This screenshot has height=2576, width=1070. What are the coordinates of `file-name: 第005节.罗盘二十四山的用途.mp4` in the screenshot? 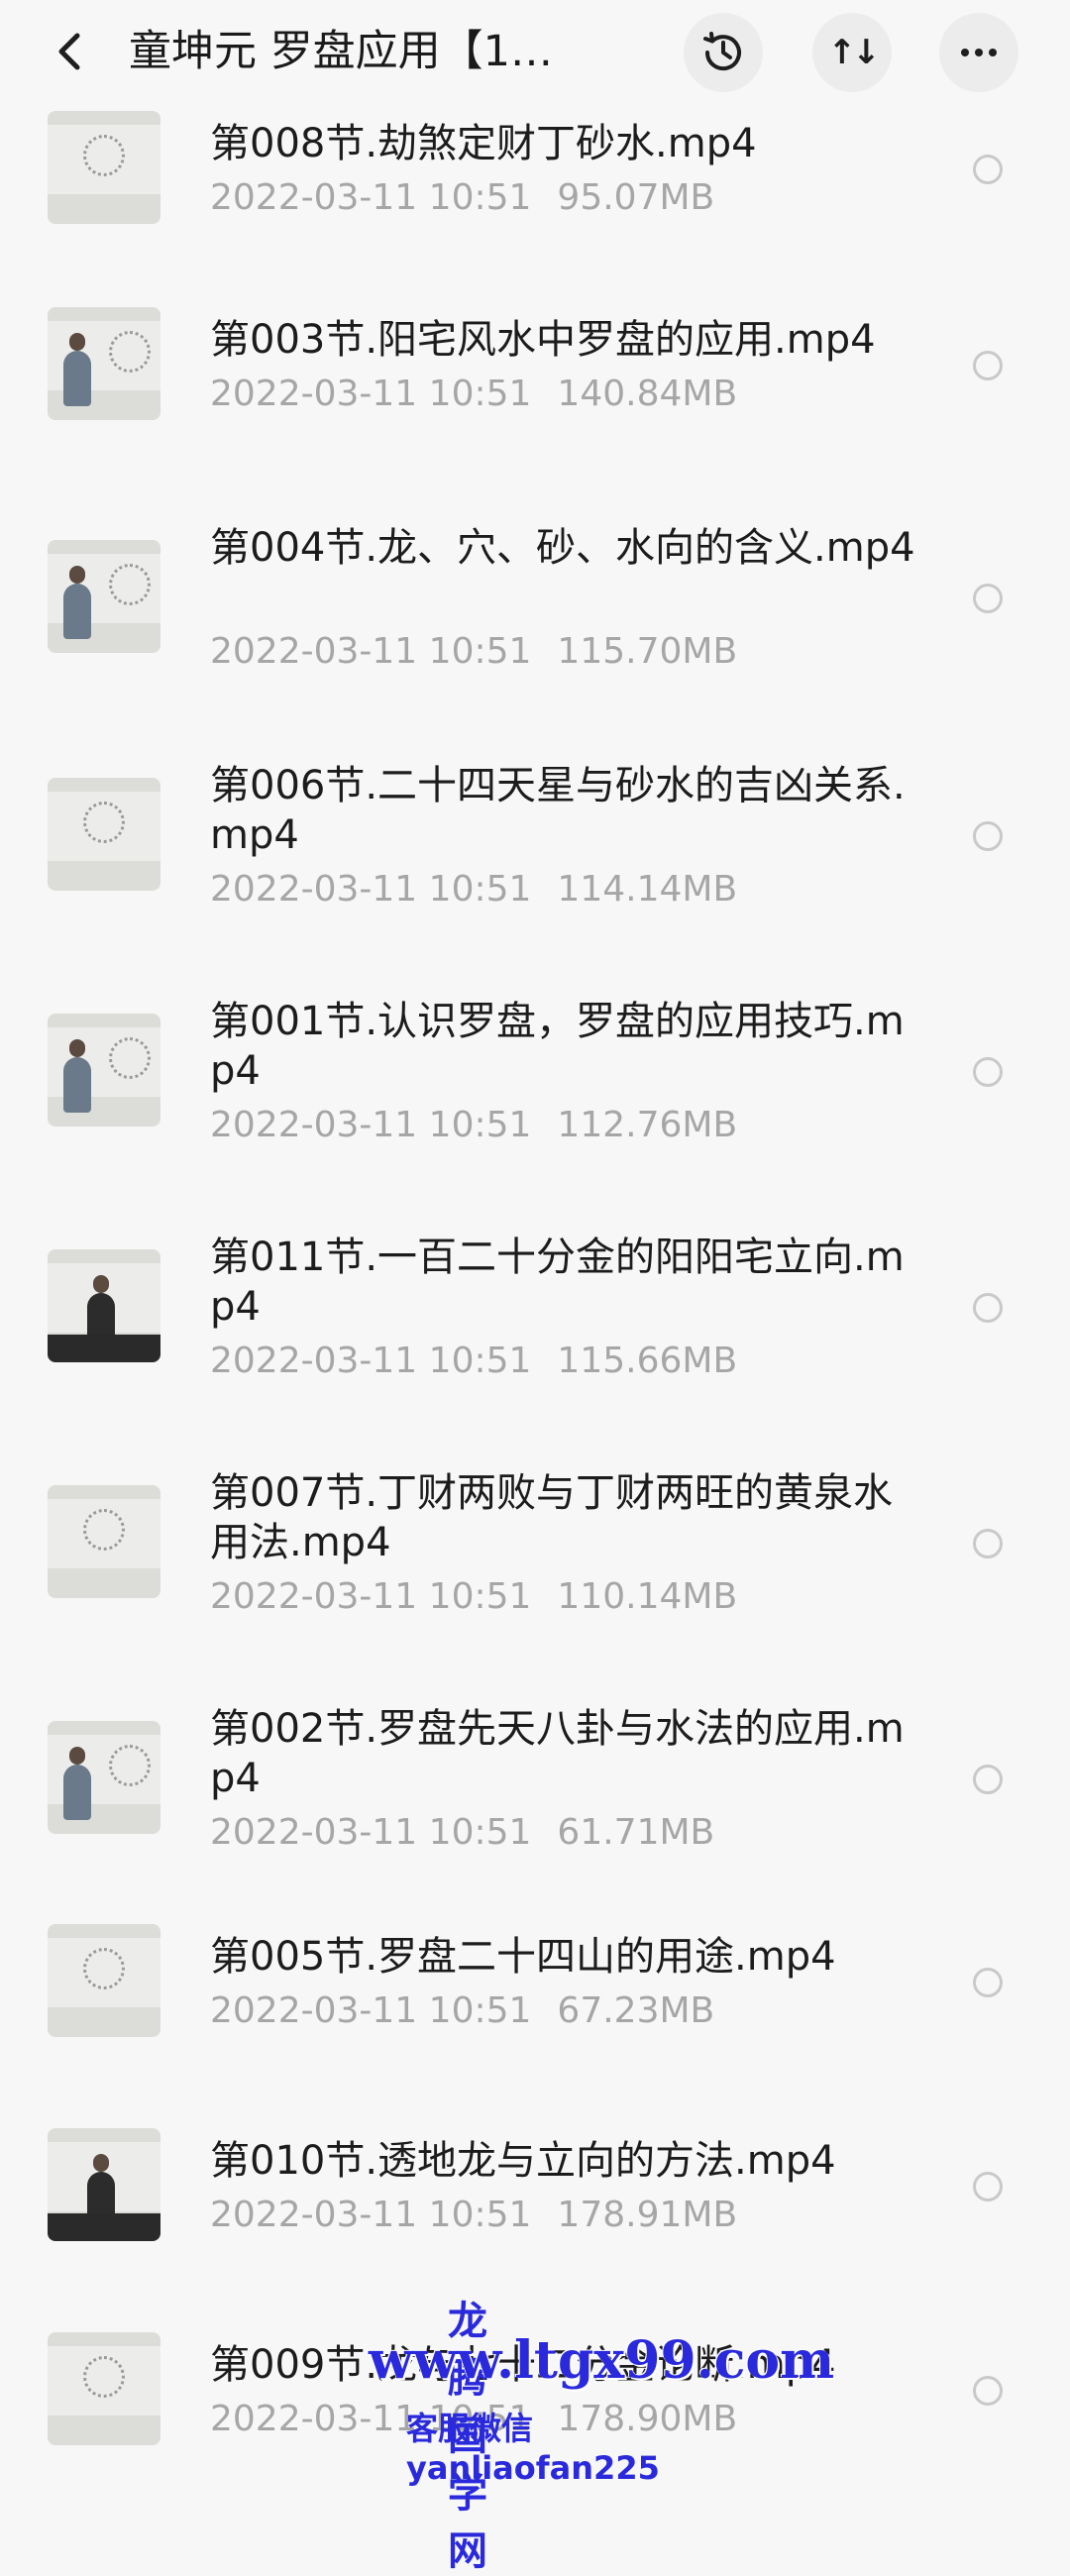 It's located at (523, 1957).